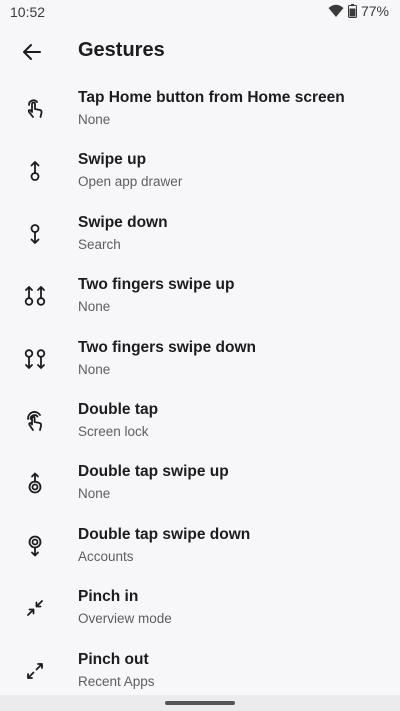 The height and width of the screenshot is (711, 400). I want to click on item-title: Two fingers swipe up, so click(156, 285).